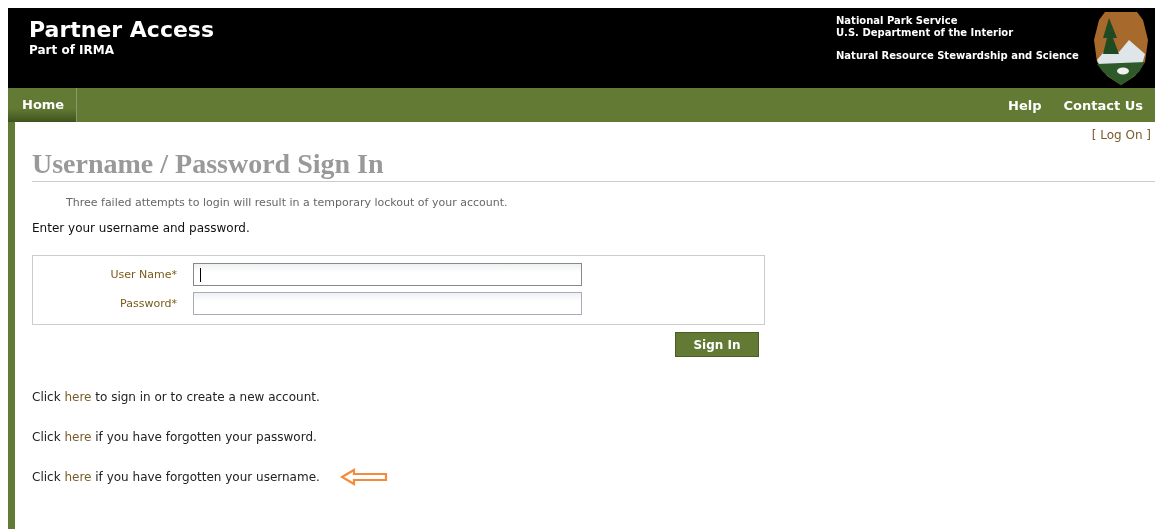 This screenshot has width=1155, height=529. I want to click on help-sentence: Click here to sign in or to create a new account., so click(176, 397).